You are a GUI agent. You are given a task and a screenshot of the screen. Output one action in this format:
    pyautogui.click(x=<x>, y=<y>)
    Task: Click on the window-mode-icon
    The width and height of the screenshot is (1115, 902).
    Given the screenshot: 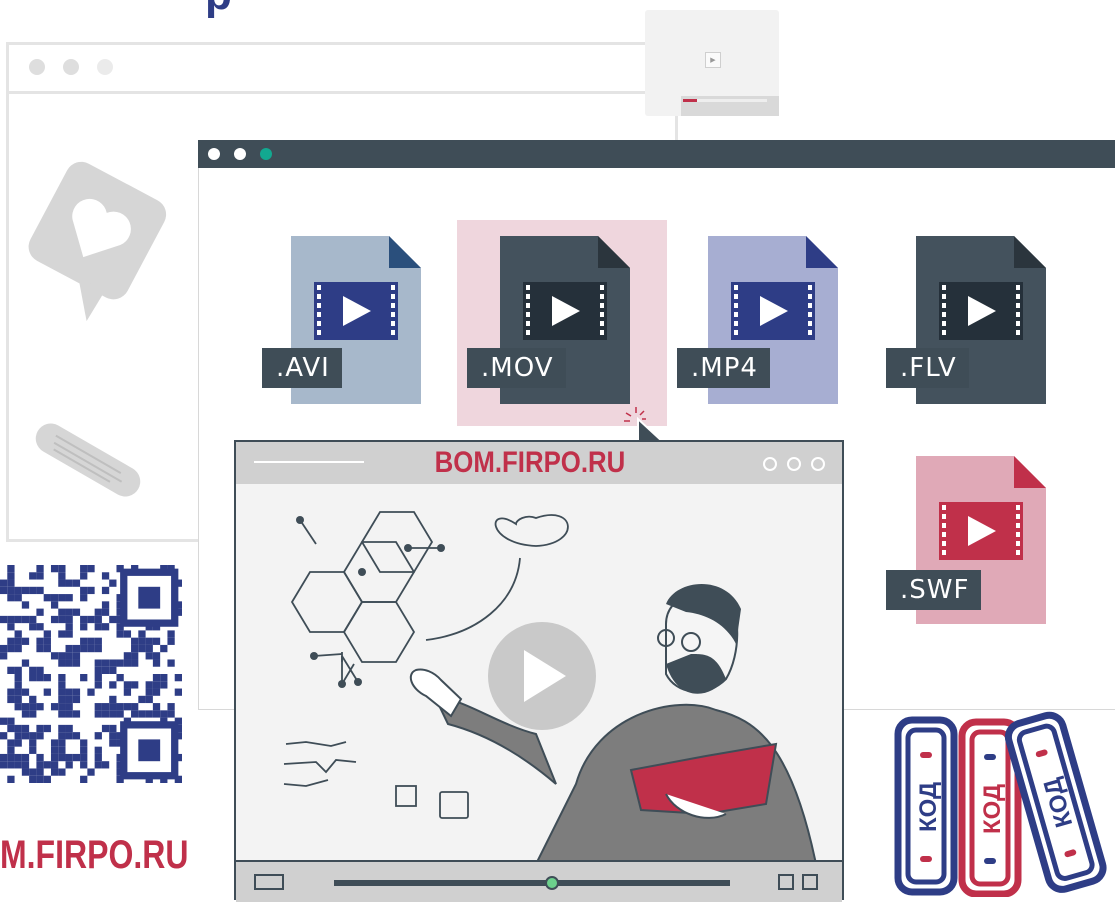 What is the action you would take?
    pyautogui.click(x=786, y=882)
    